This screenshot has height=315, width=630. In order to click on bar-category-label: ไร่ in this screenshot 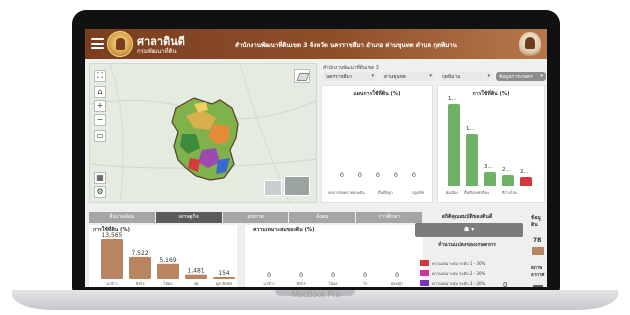, I will do `click(364, 283)`.